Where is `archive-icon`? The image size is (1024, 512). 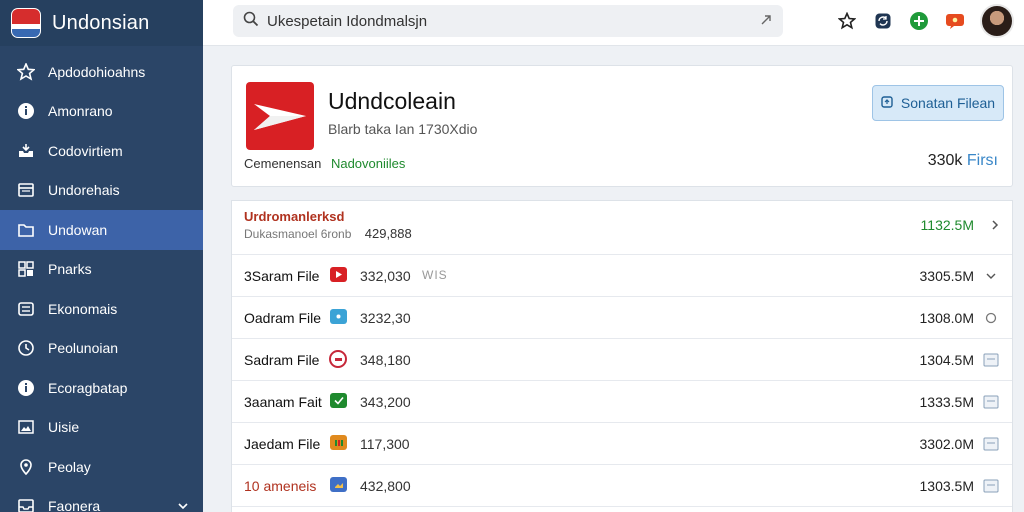 archive-icon is located at coordinates (338, 442).